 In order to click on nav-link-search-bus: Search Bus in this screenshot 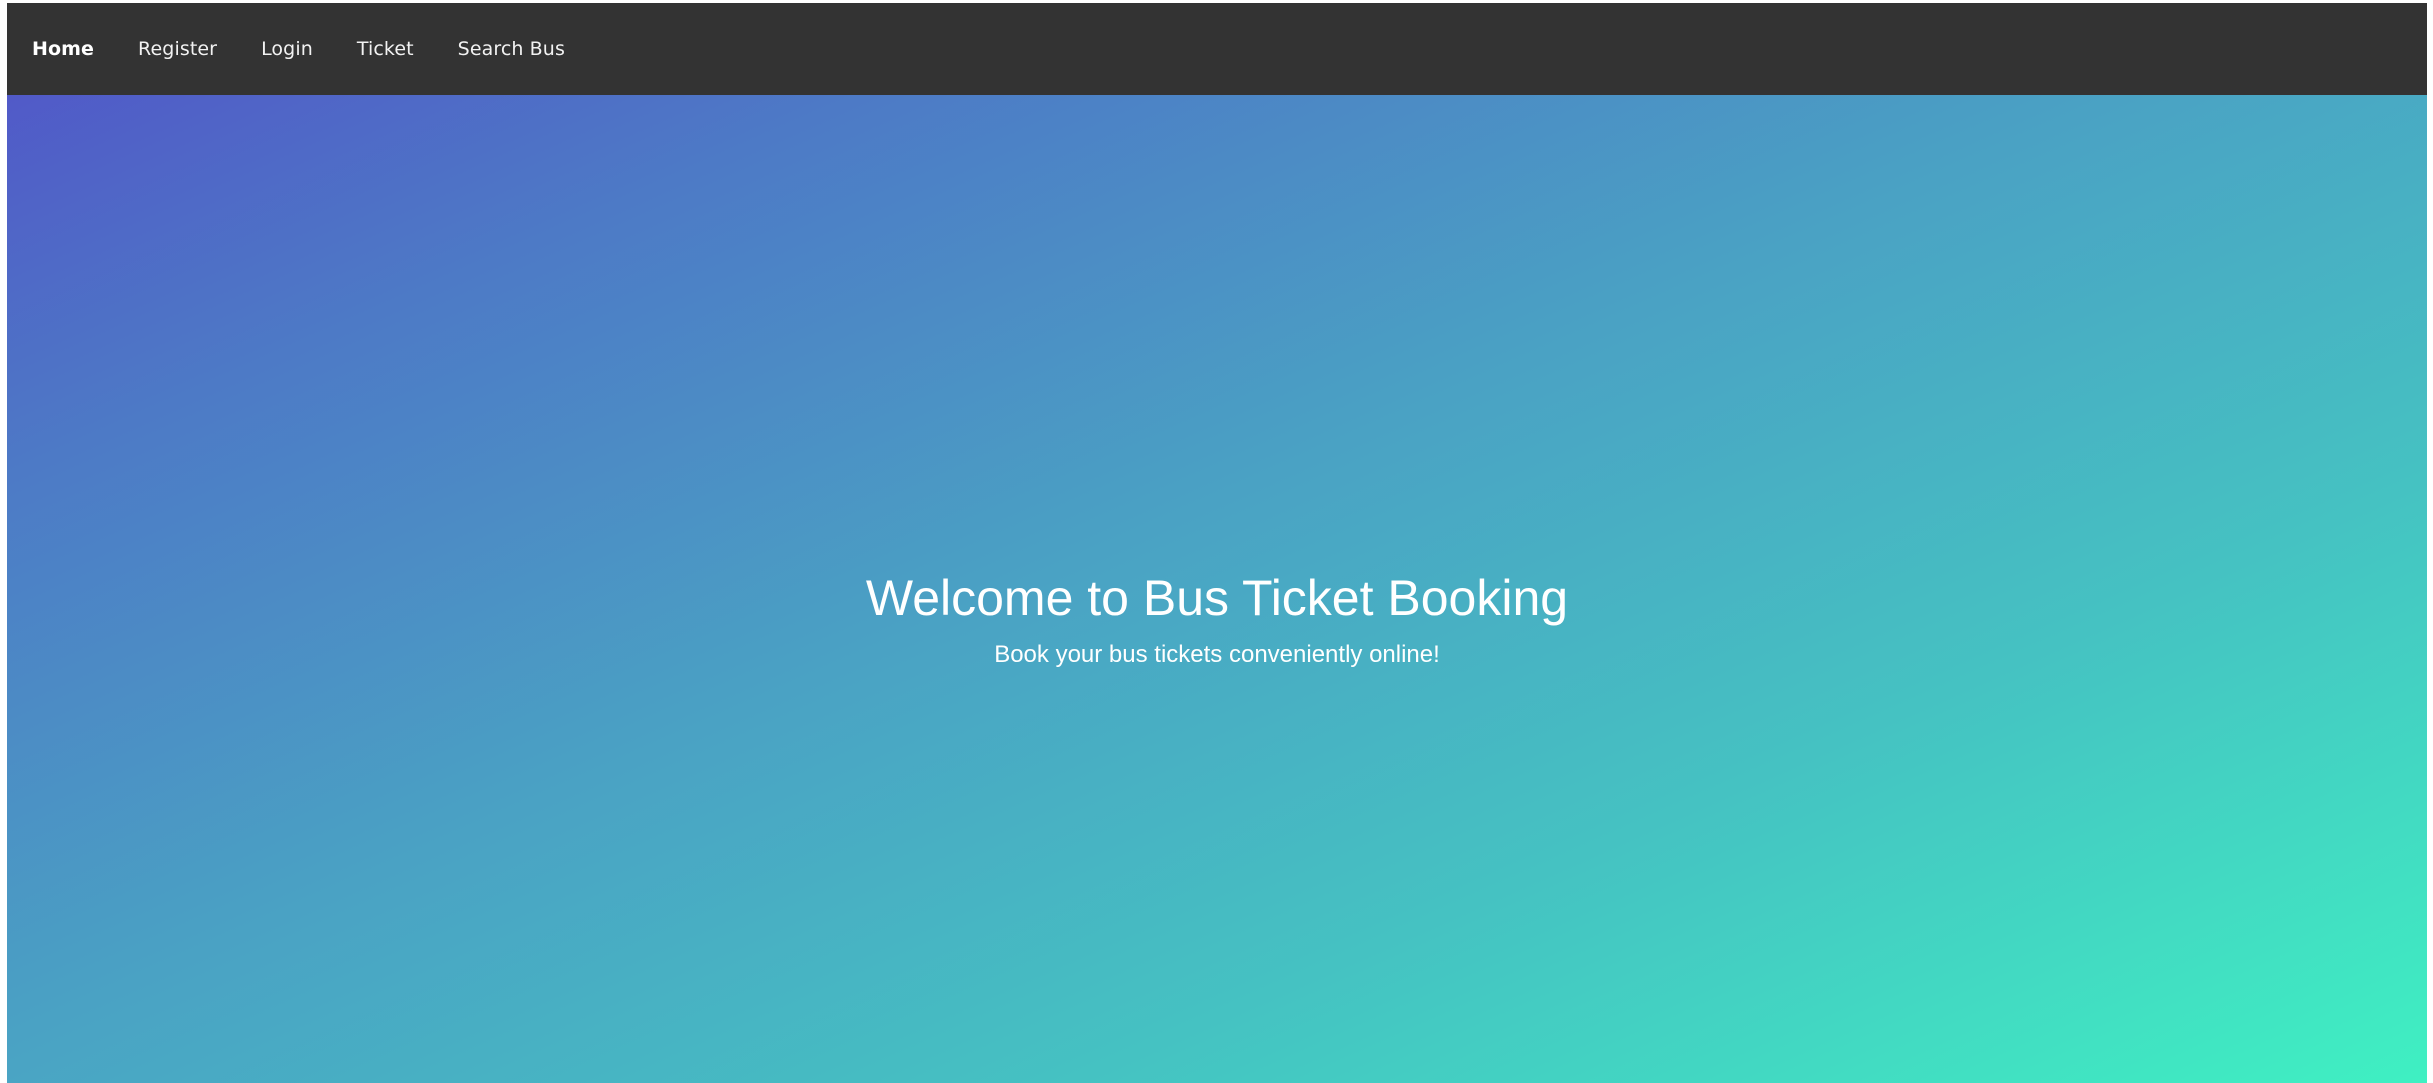, I will do `click(511, 49)`.